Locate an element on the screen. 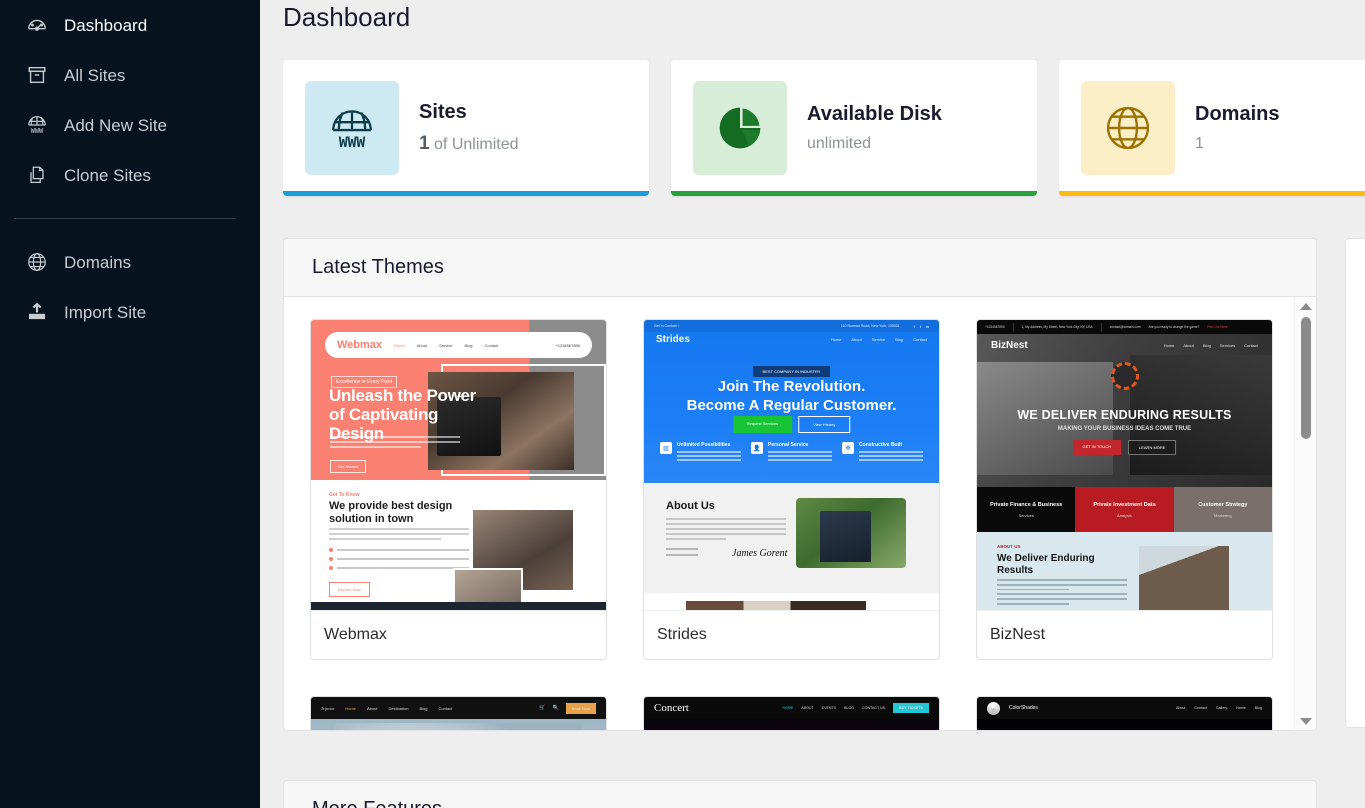 The height and width of the screenshot is (808, 1365). preview-kicker: ABOUT US is located at coordinates (1009, 546).